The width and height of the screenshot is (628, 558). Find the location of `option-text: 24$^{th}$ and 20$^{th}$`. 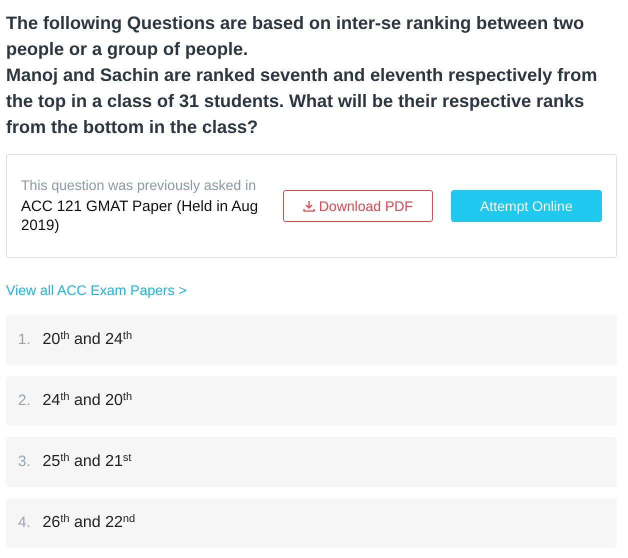

option-text: 24$^{th}$ and 20$^{th}$ is located at coordinates (87, 400).